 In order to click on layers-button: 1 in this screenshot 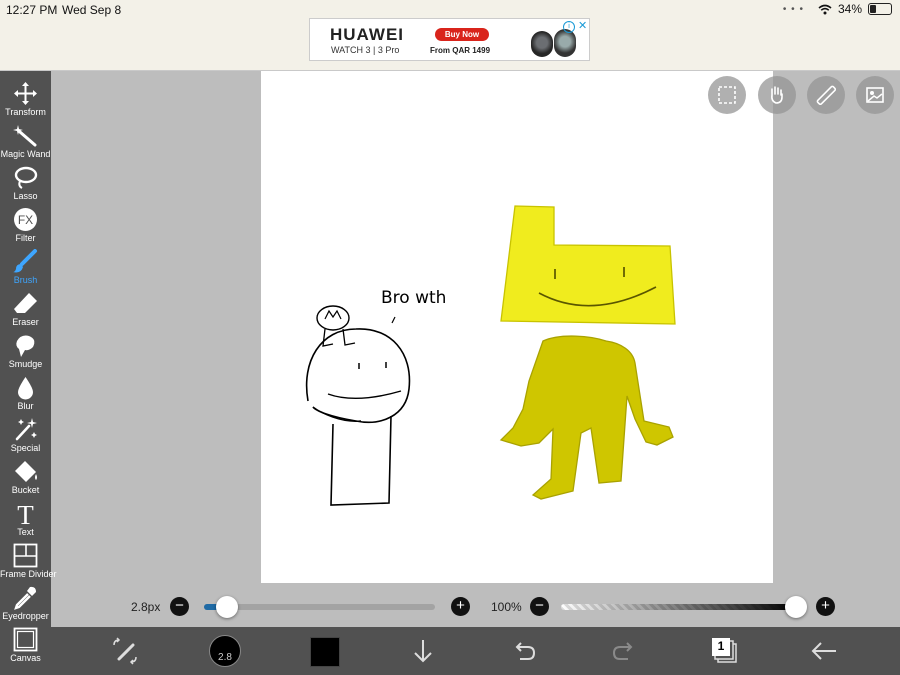, I will do `click(725, 651)`.